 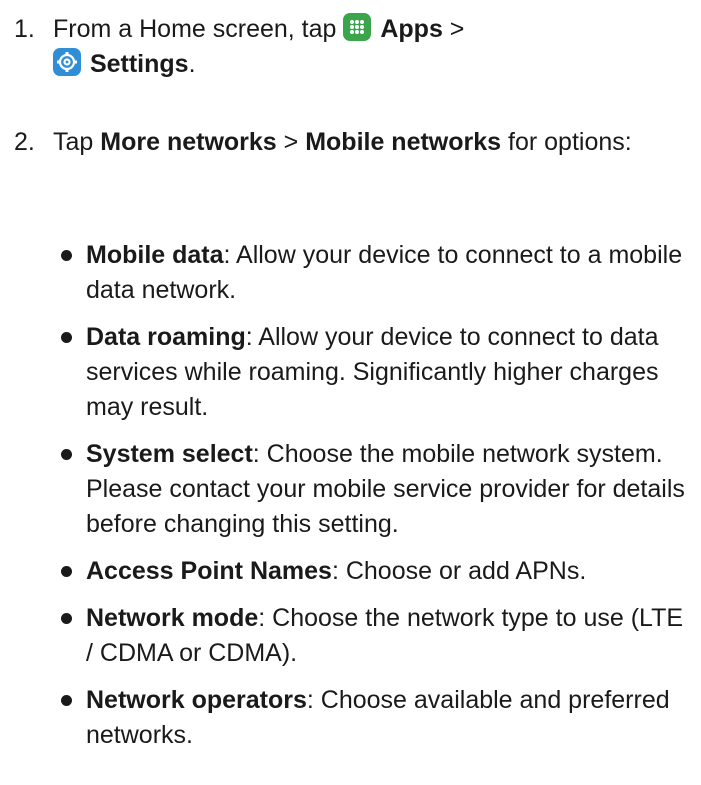 What do you see at coordinates (459, 571) in the screenshot?
I see `option-description: : Choose or add APNs.` at bounding box center [459, 571].